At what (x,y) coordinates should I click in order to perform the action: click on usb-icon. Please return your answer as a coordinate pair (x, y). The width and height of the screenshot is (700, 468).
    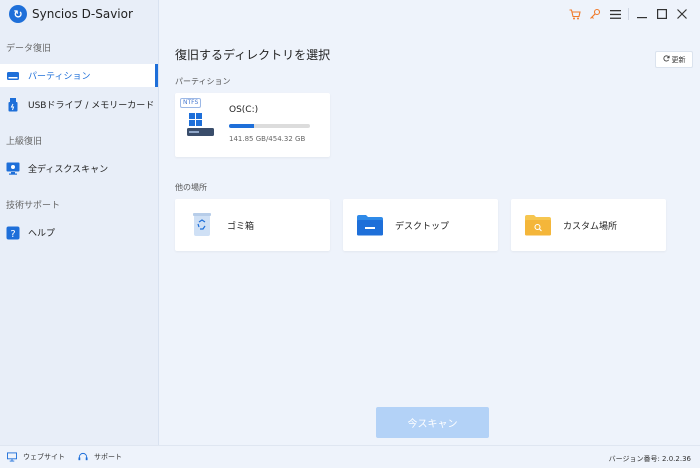
    Looking at the image, I should click on (13, 104).